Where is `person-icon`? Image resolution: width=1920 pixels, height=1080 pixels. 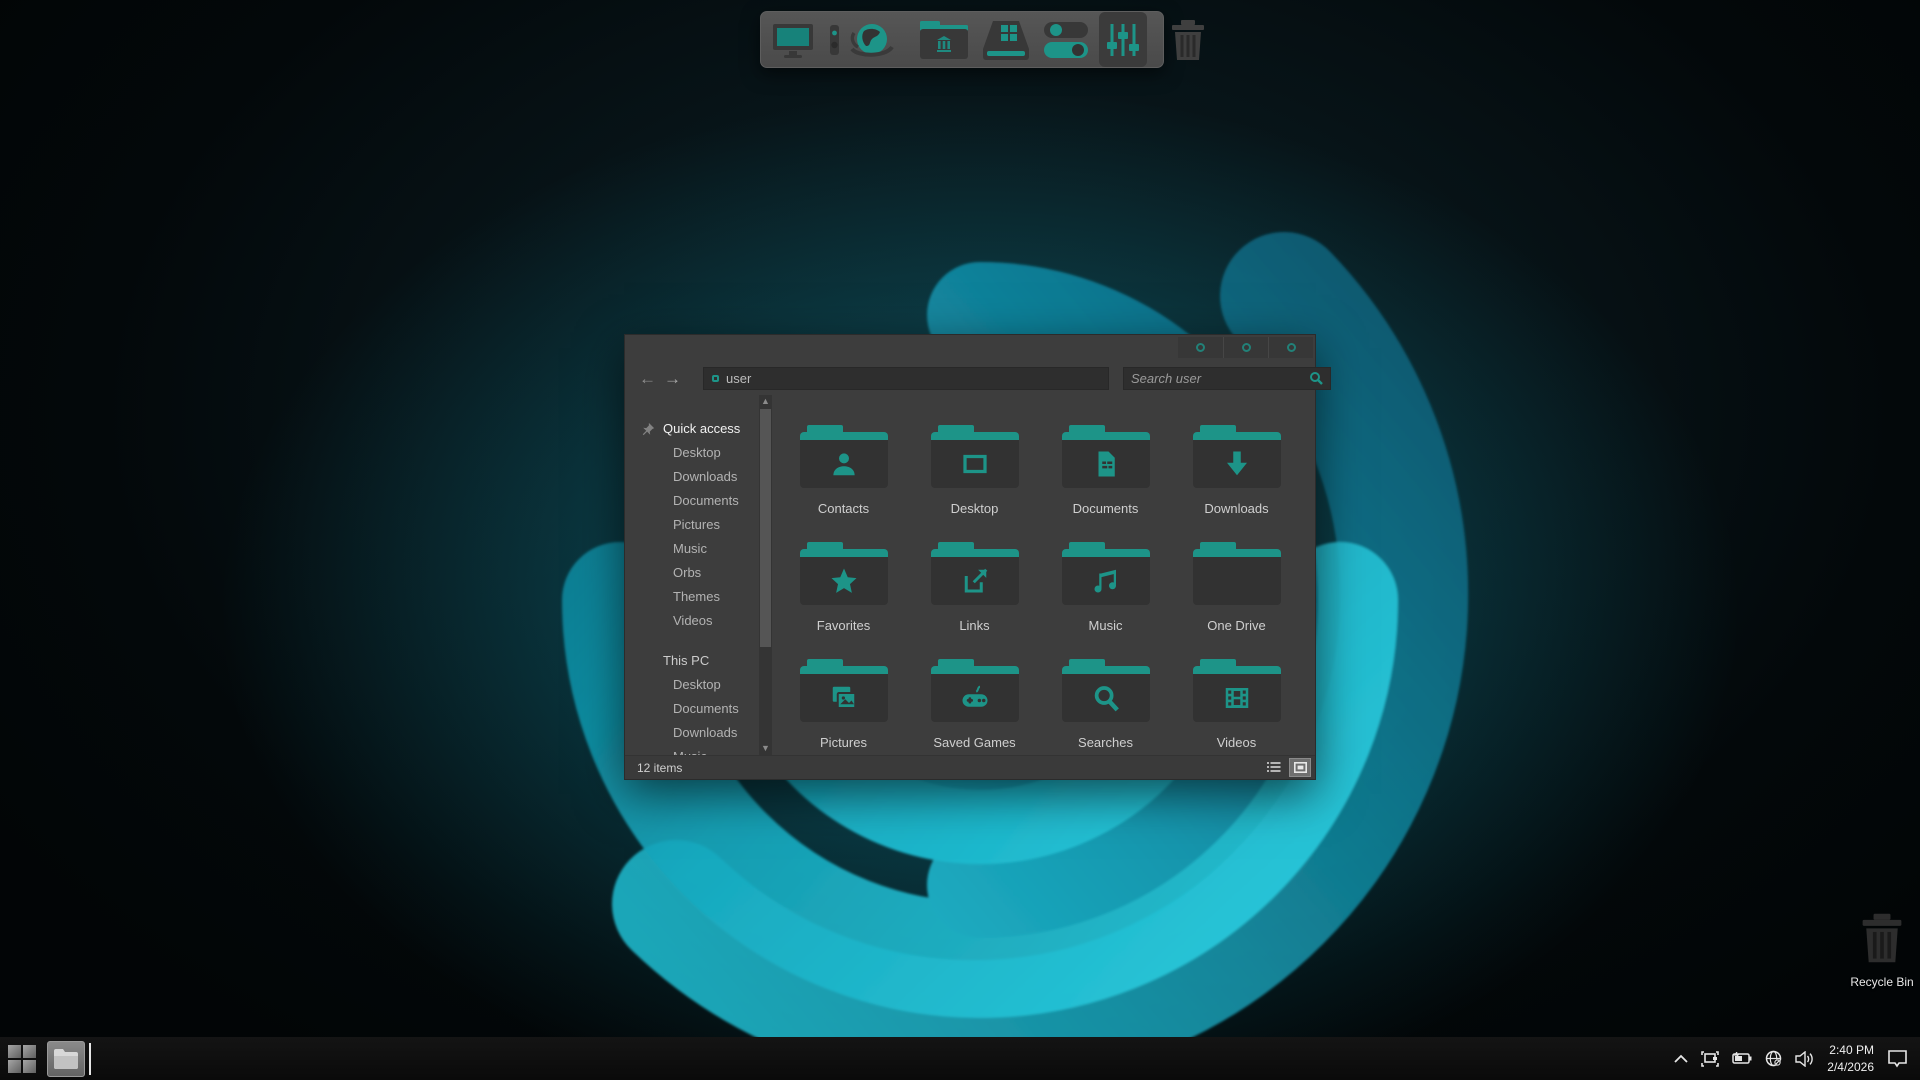 person-icon is located at coordinates (843, 464).